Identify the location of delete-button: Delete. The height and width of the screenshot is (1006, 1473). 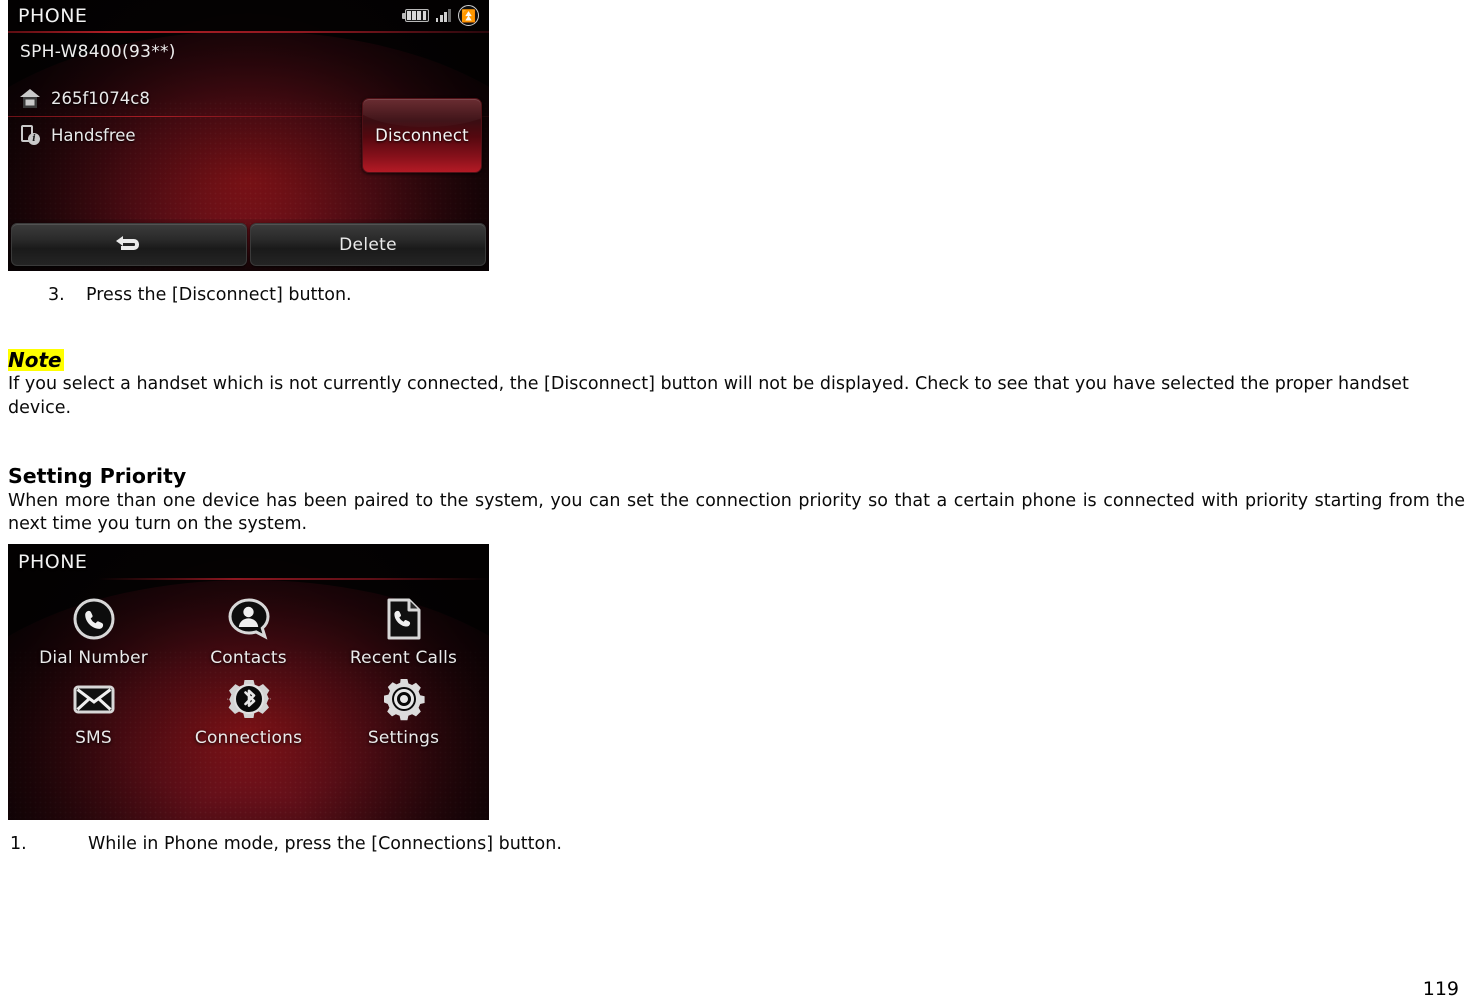
(368, 244).